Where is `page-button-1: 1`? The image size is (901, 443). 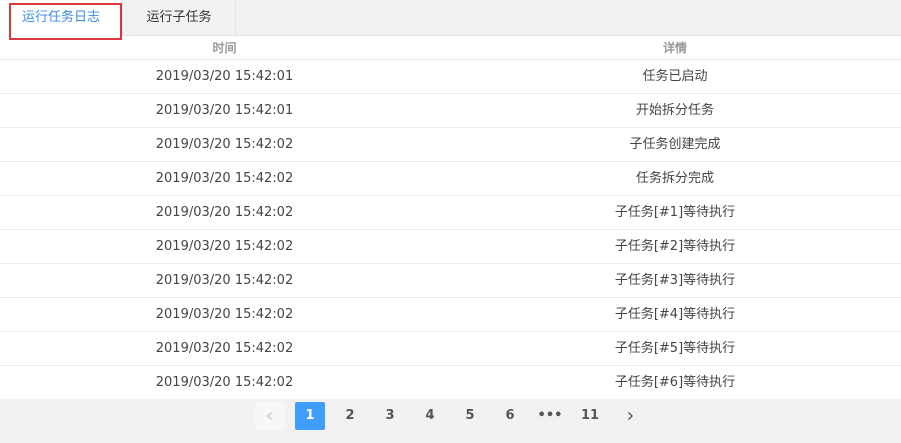 page-button-1: 1 is located at coordinates (310, 416).